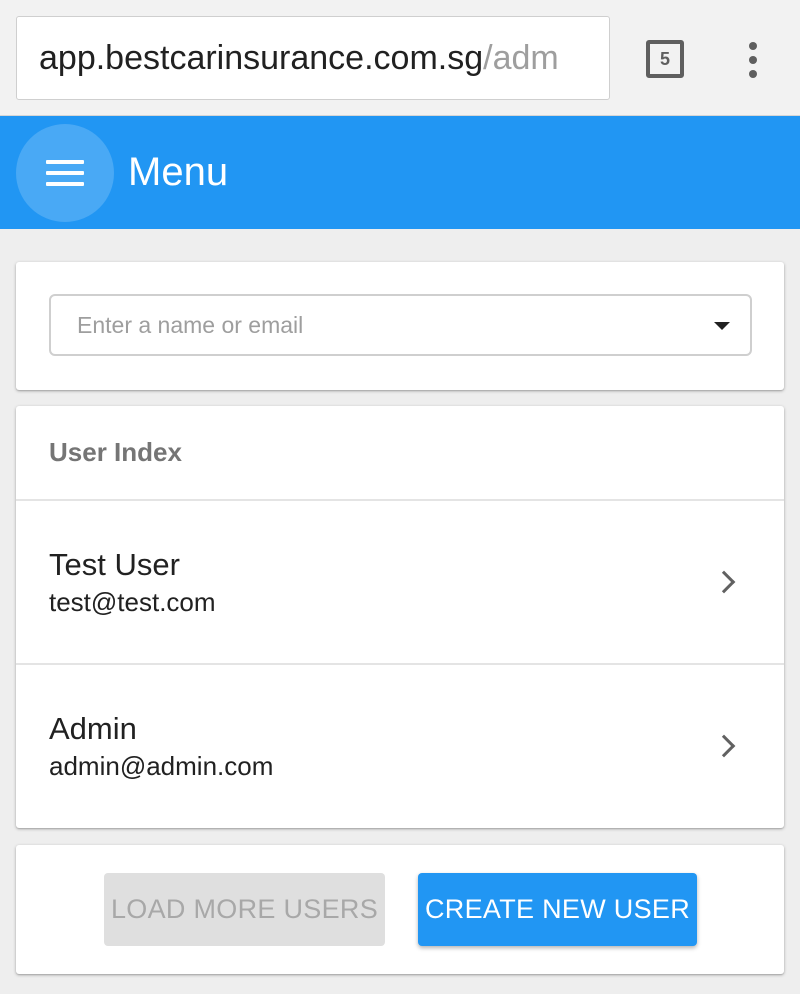  I want to click on user-email: test@test.com, so click(132, 602).